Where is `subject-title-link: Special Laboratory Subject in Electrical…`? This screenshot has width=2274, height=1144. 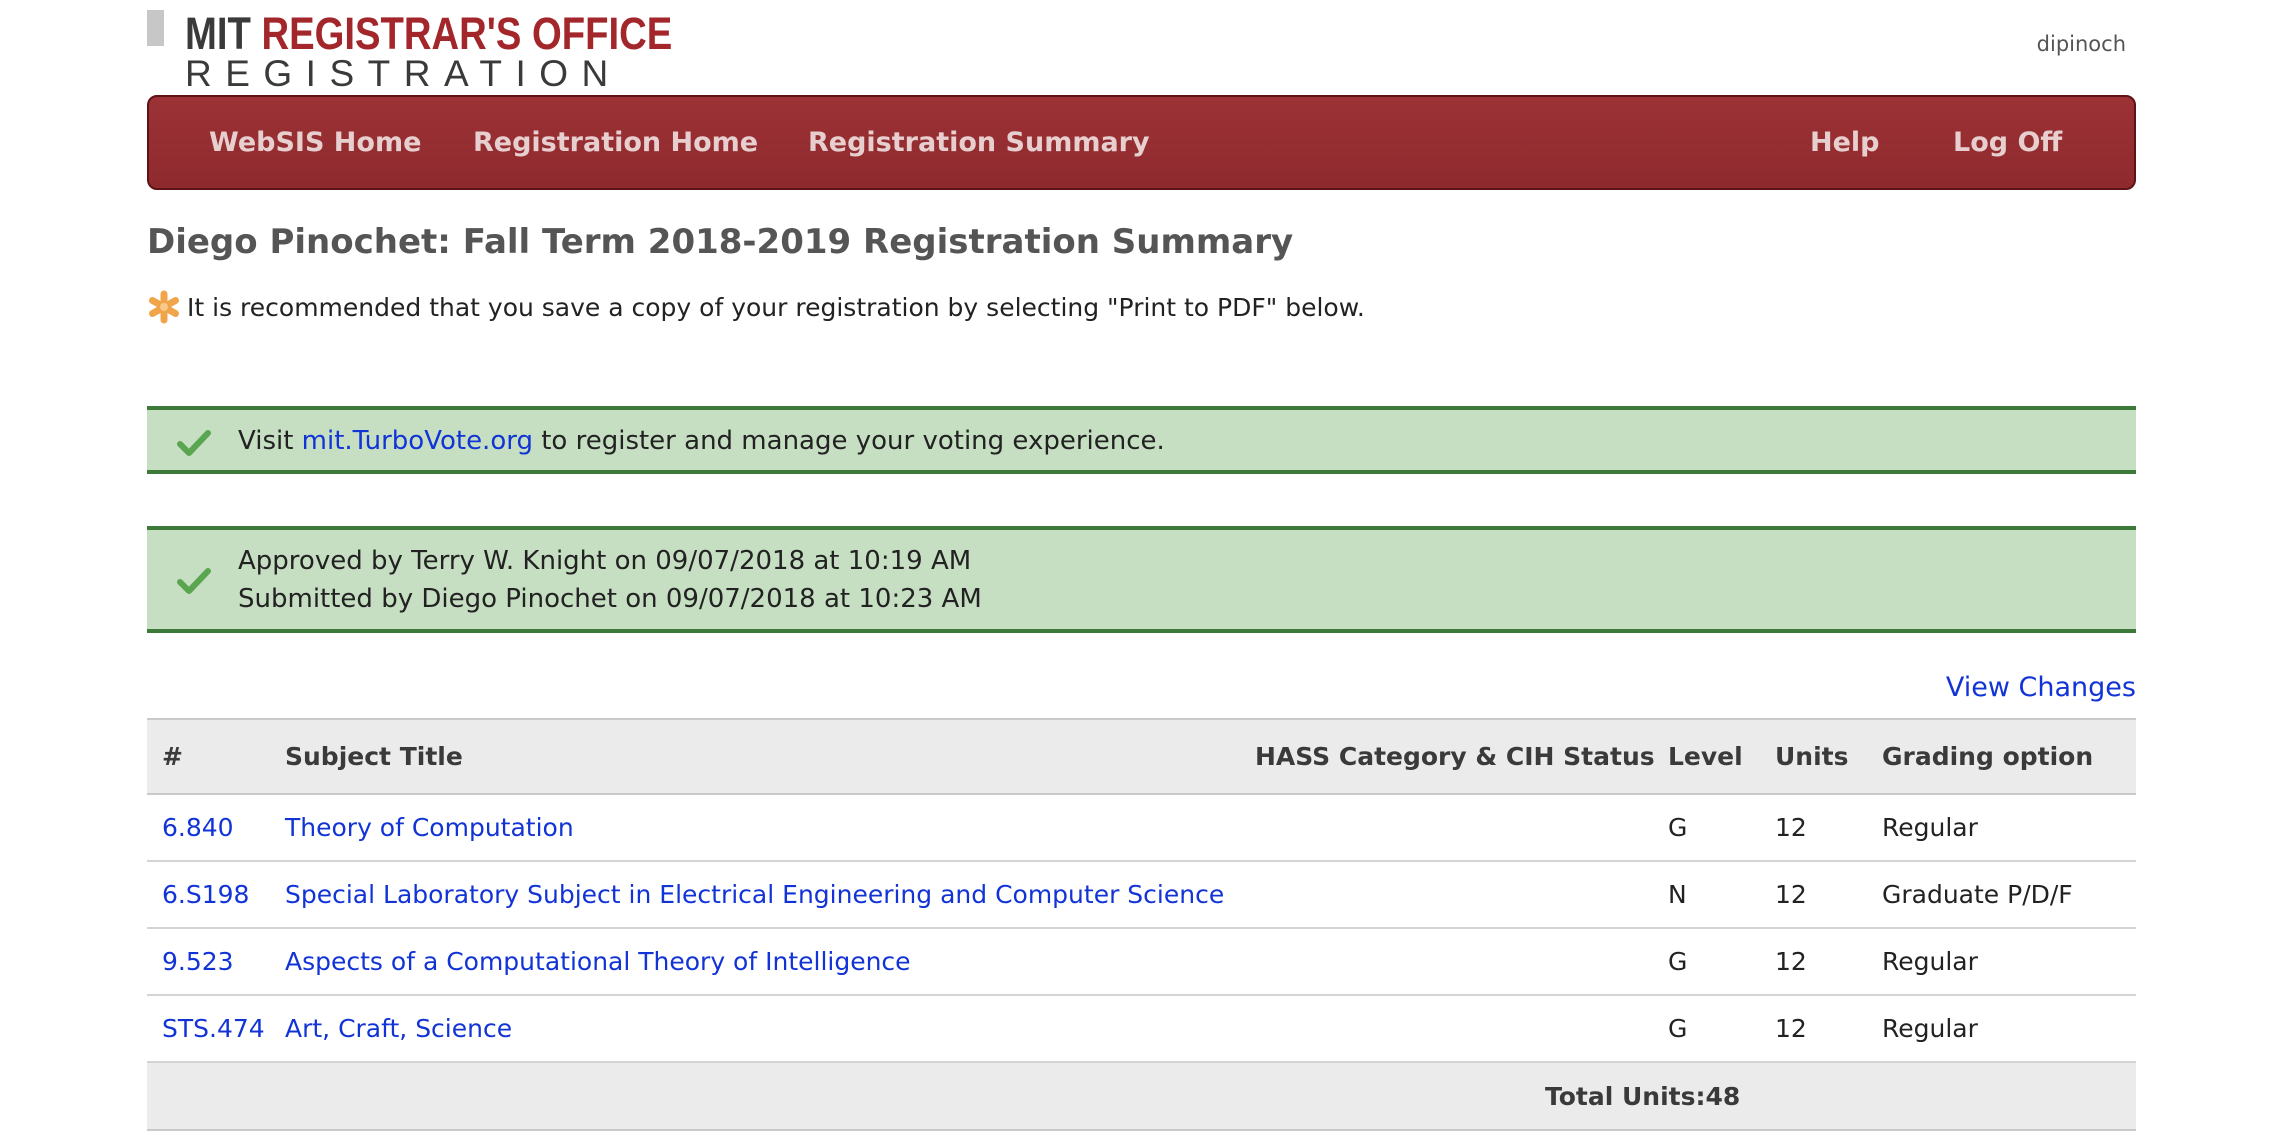 subject-title-link: Special Laboratory Subject in Electrical… is located at coordinates (754, 894).